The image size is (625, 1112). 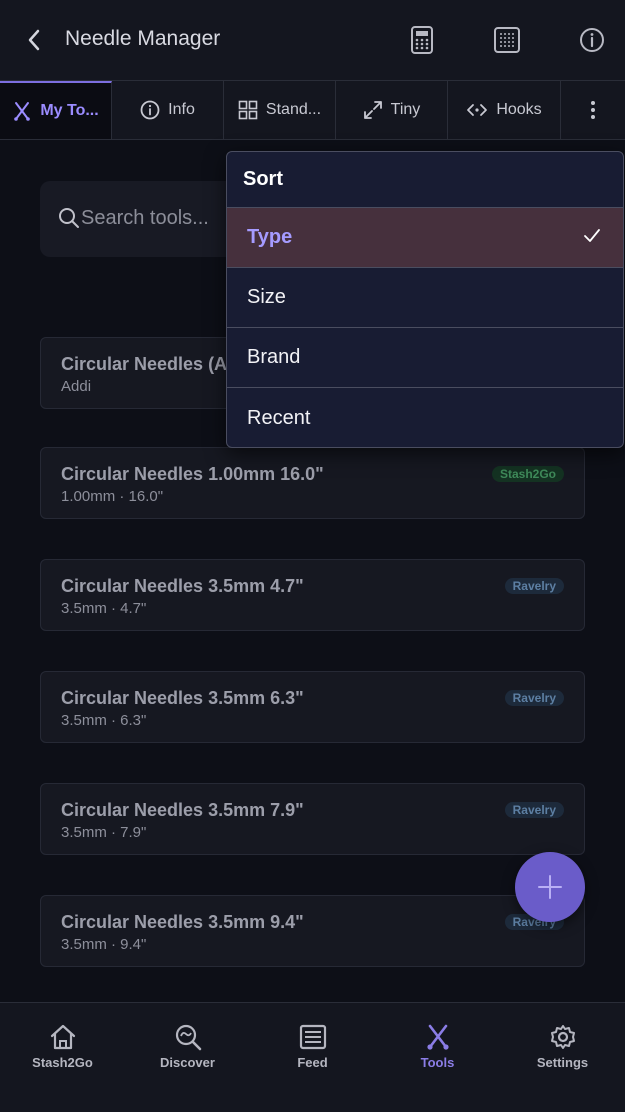 I want to click on more-vertical-icon, so click(x=593, y=110).